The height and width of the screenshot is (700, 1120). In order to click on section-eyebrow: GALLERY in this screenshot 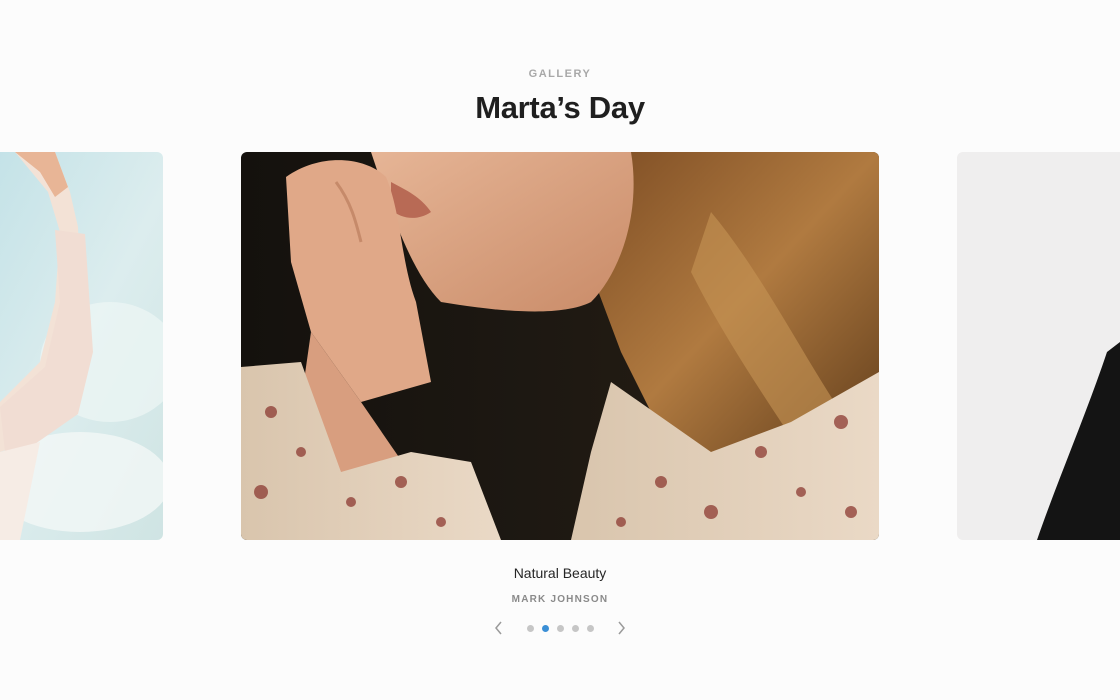, I will do `click(560, 74)`.